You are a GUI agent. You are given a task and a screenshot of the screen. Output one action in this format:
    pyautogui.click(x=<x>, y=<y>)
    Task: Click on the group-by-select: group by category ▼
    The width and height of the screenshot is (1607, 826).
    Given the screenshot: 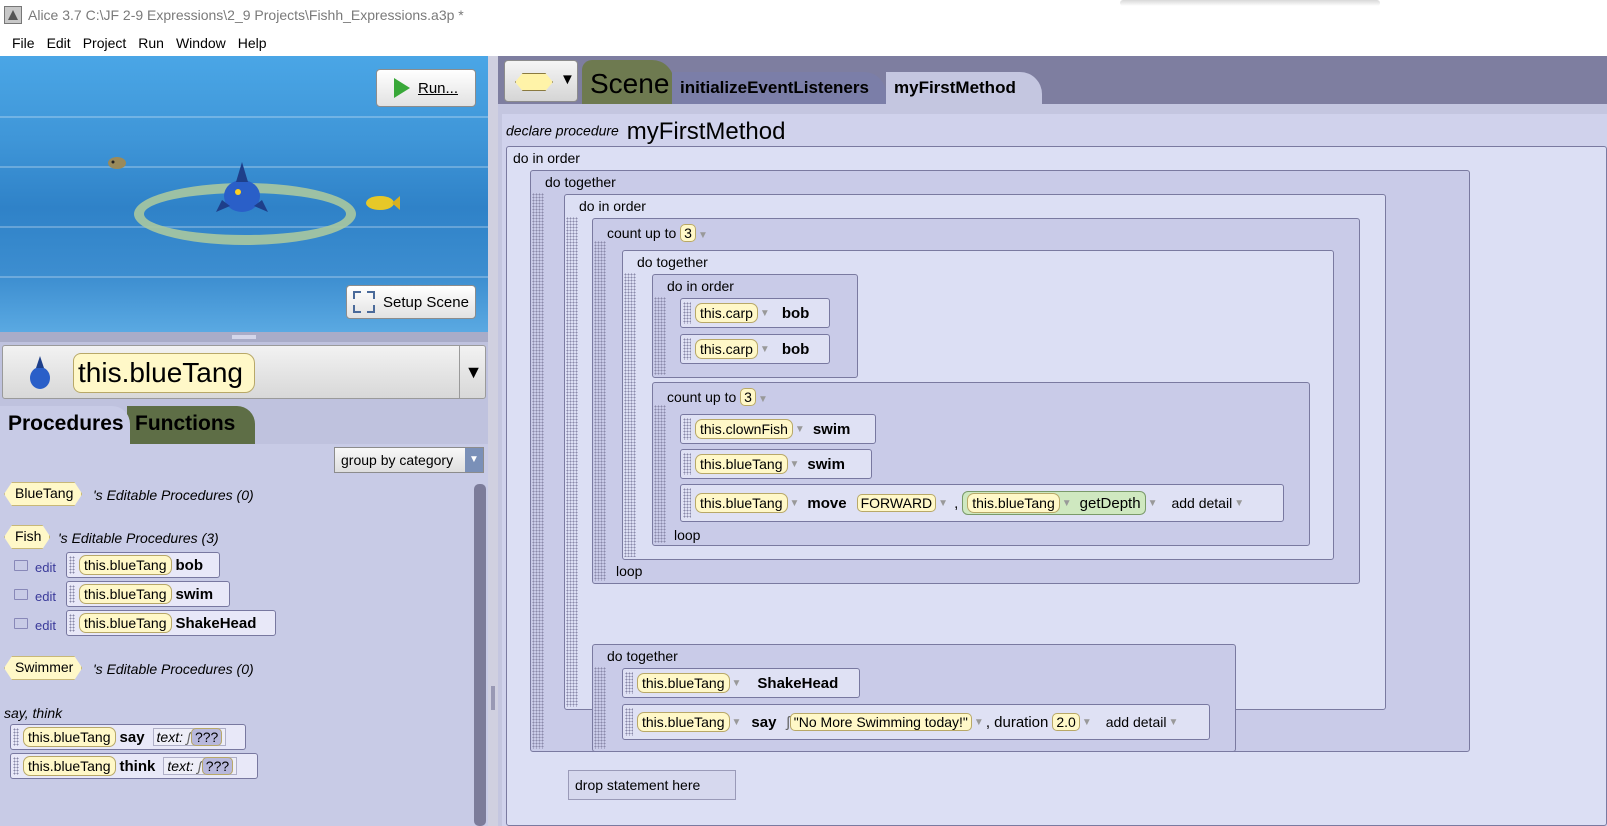 What is the action you would take?
    pyautogui.click(x=409, y=460)
    